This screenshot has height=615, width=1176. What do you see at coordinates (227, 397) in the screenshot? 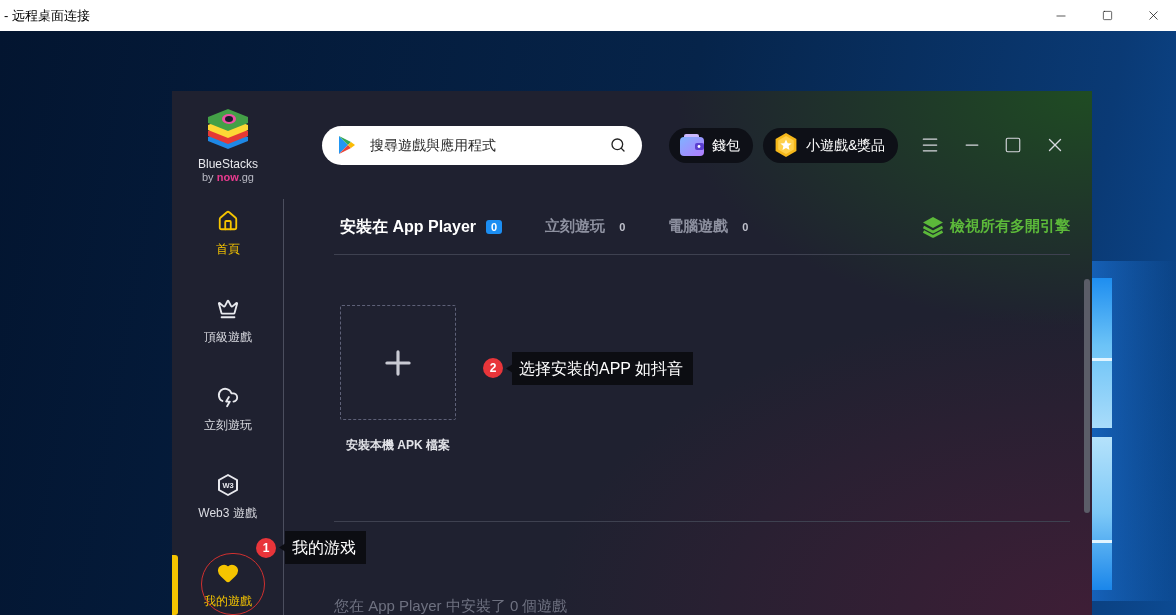
I see `cloud-lightning-icon` at bounding box center [227, 397].